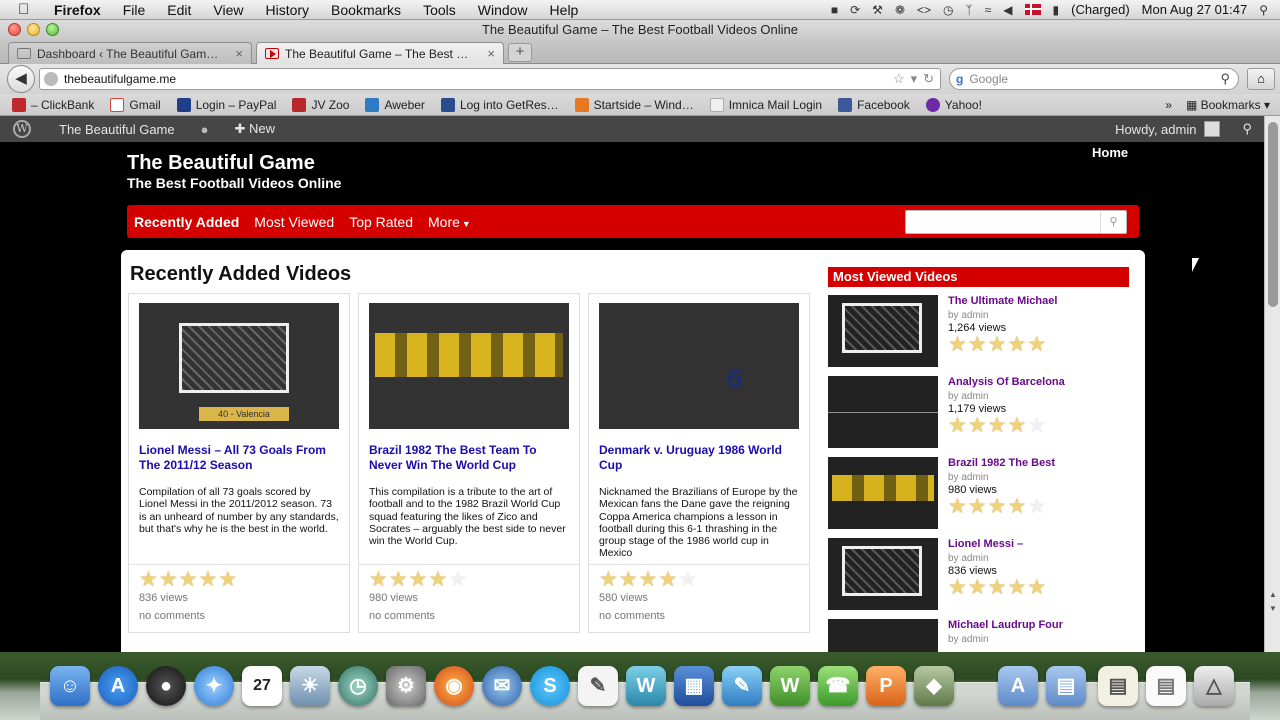 This screenshot has width=1280, height=720. What do you see at coordinates (1005, 625) in the screenshot?
I see `sidebar-video-title: Michael Laudrup Four` at bounding box center [1005, 625].